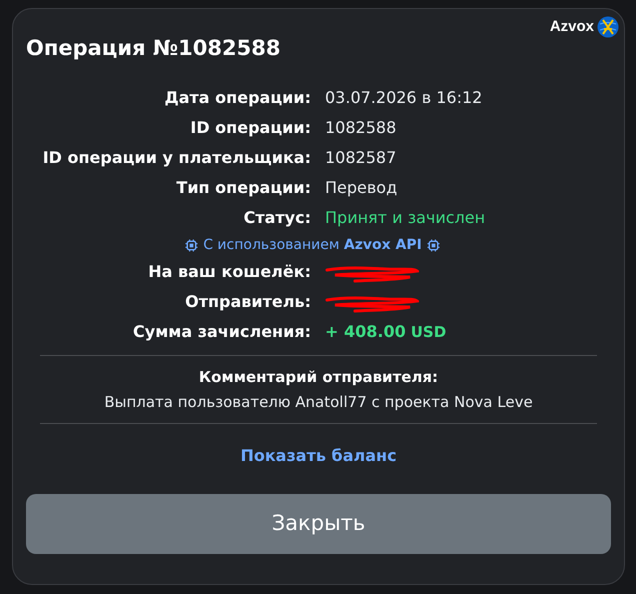  What do you see at coordinates (403, 98) in the screenshot?
I see `detail-value: 03.07.2026 в 16:12` at bounding box center [403, 98].